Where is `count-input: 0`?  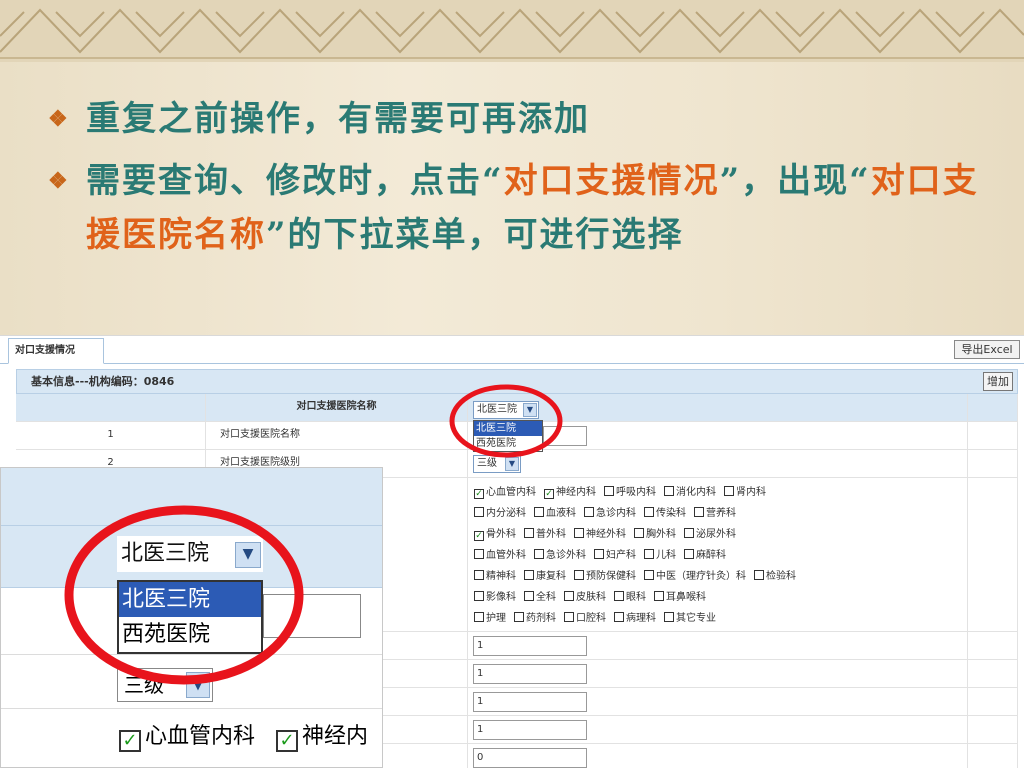
count-input: 0 is located at coordinates (530, 758).